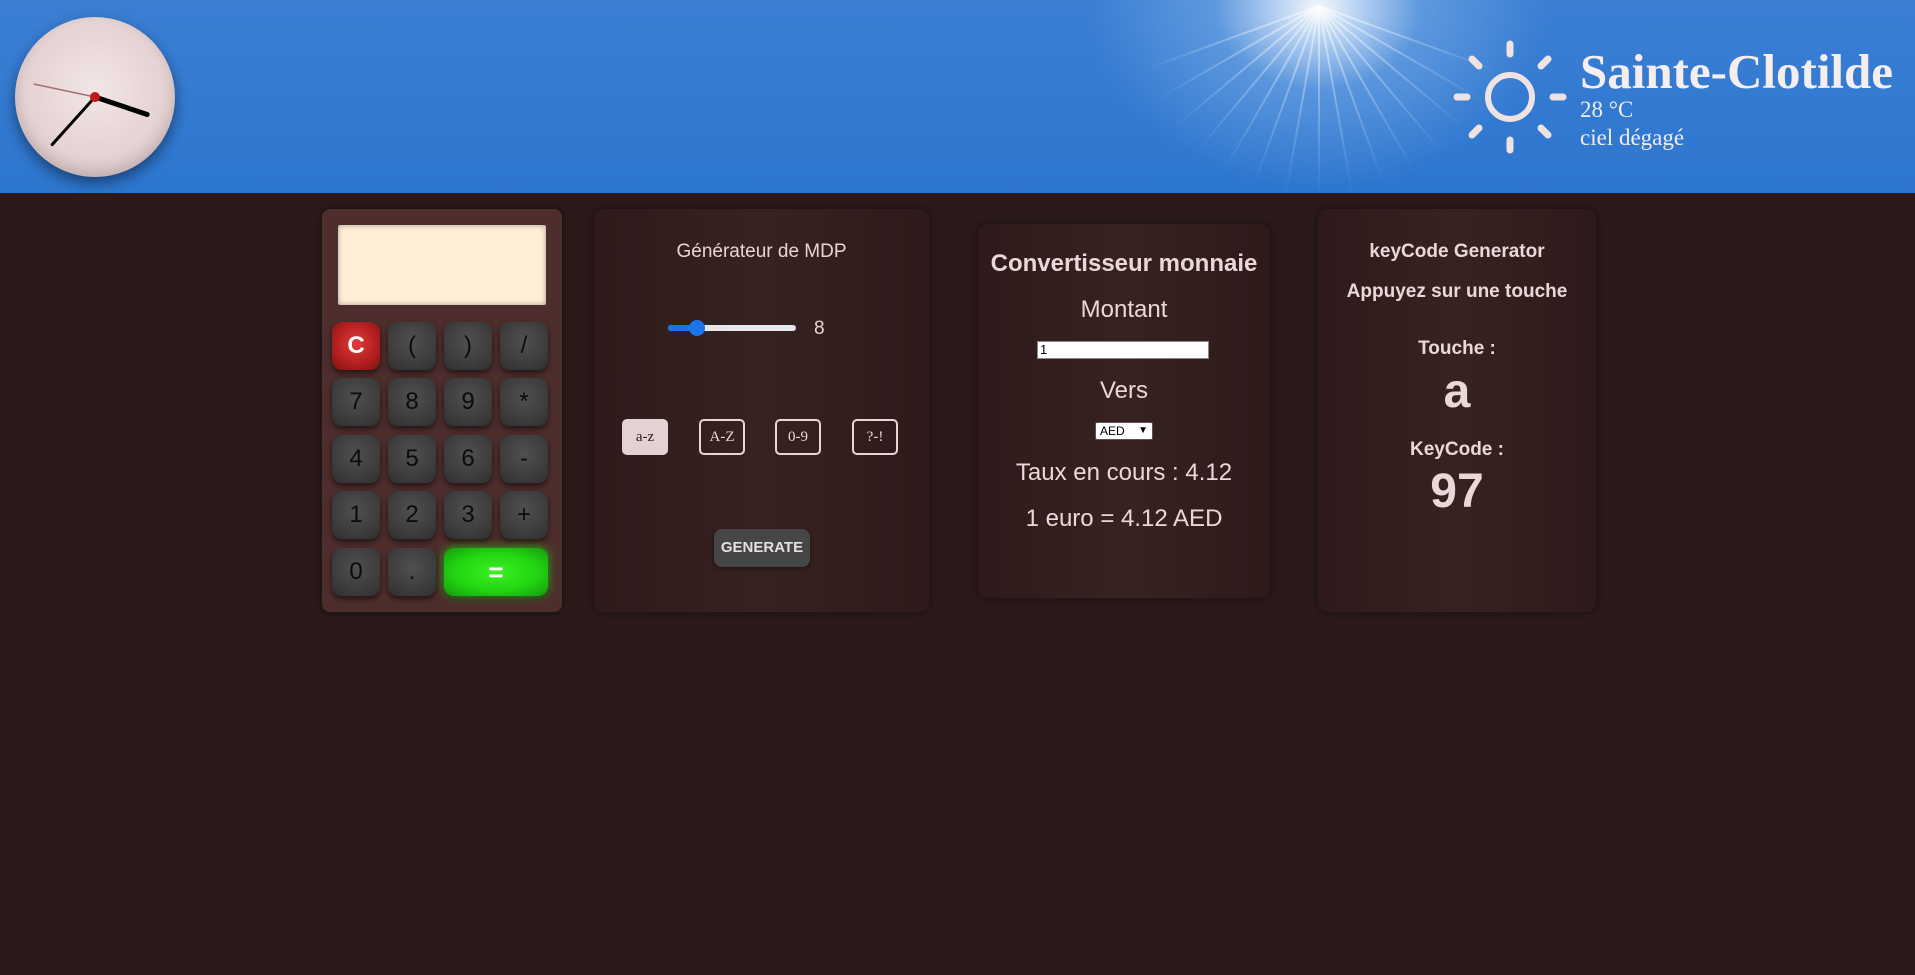 Image resolution: width=1915 pixels, height=975 pixels. Describe the element at coordinates (1457, 391) in the screenshot. I see `pressed-key-value: a` at that location.